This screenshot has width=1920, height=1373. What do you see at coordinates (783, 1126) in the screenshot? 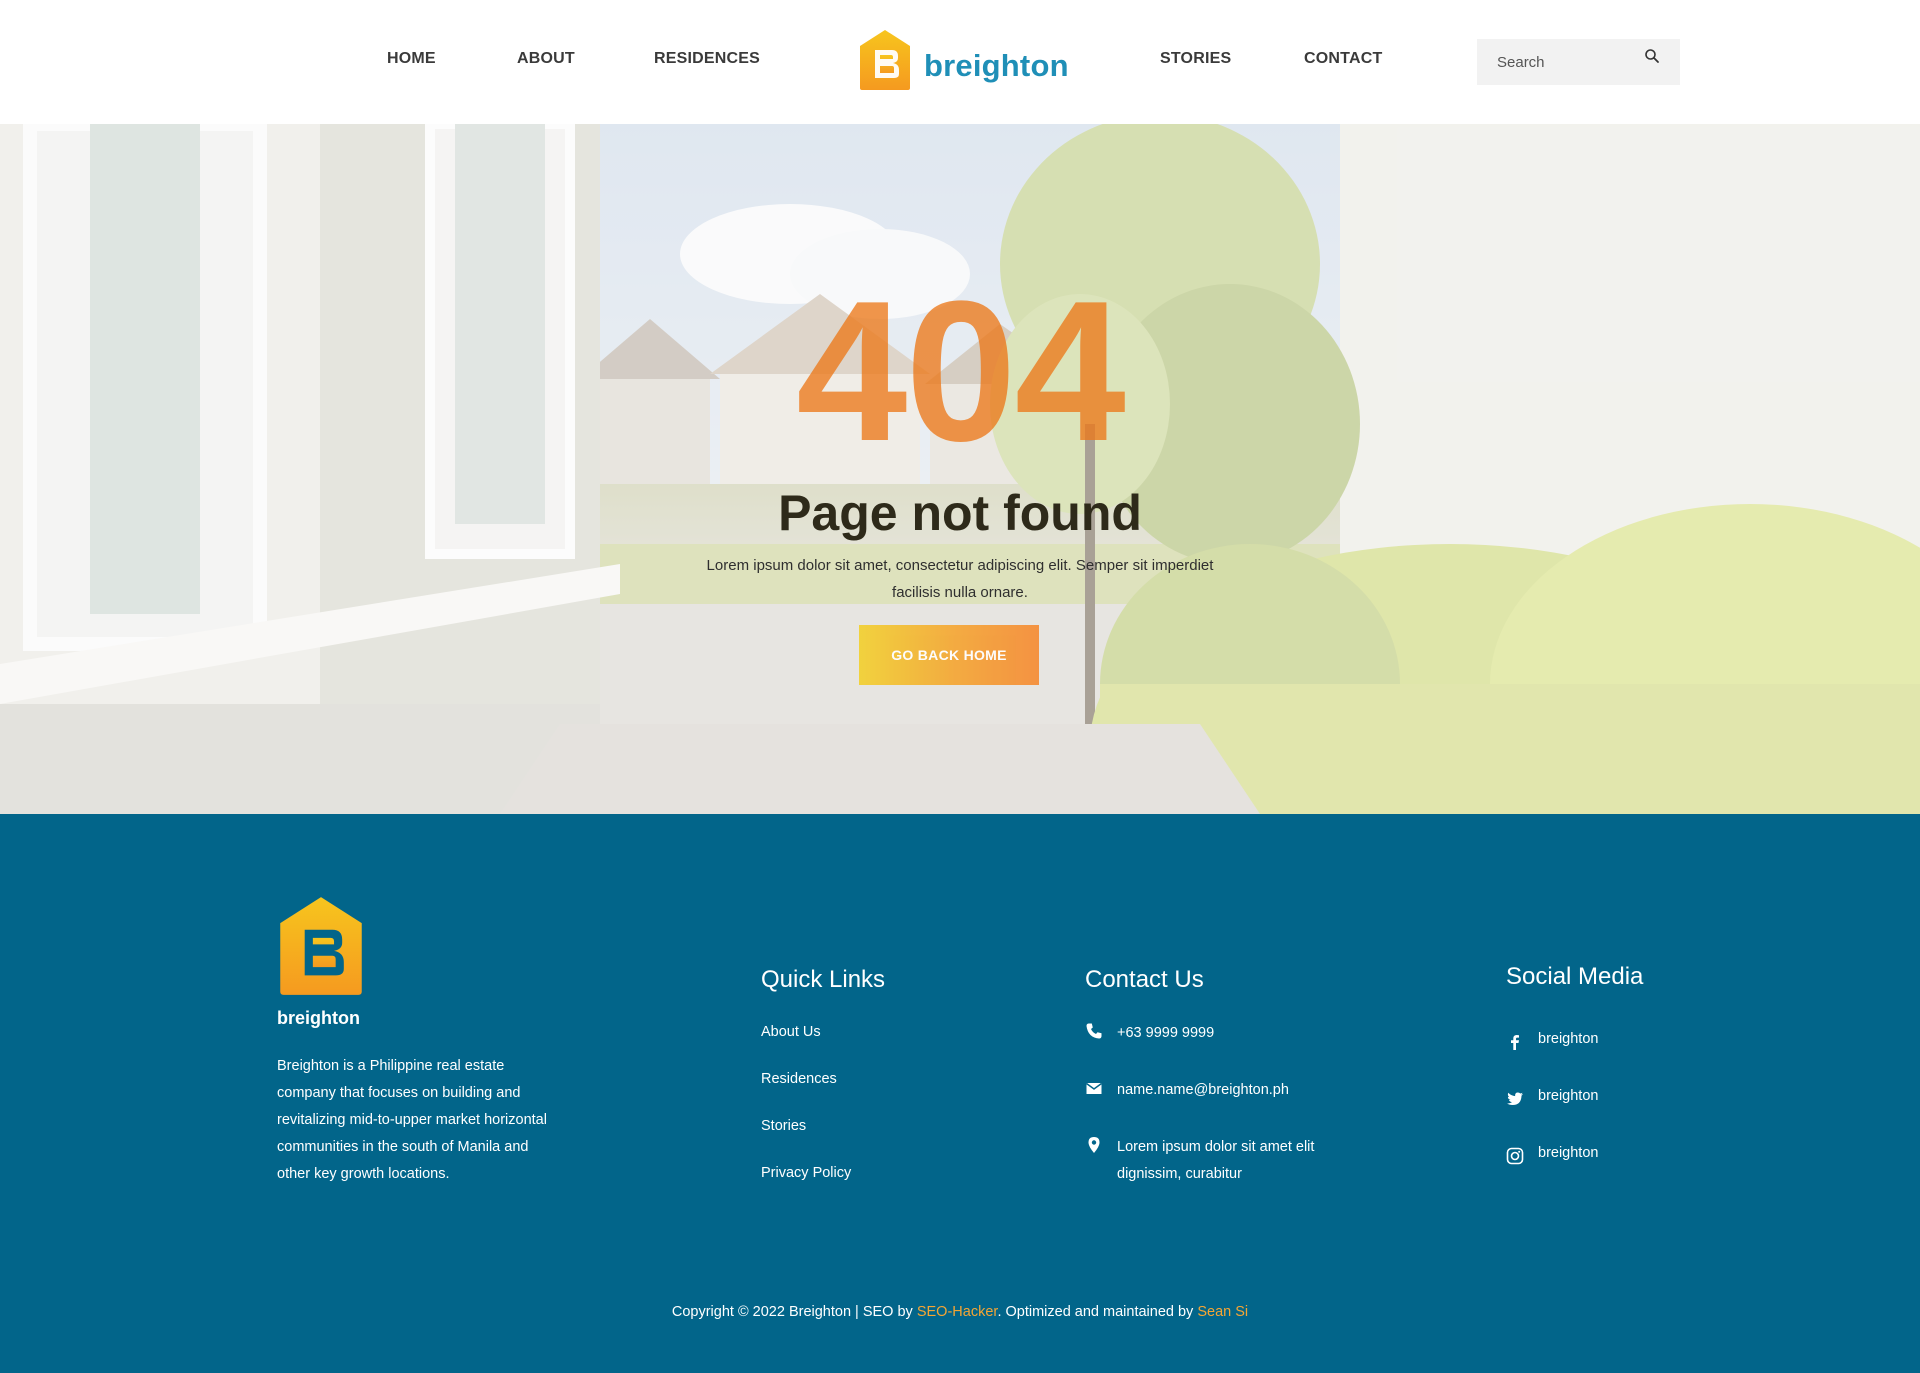
I see `footer-link-stories: Stories` at bounding box center [783, 1126].